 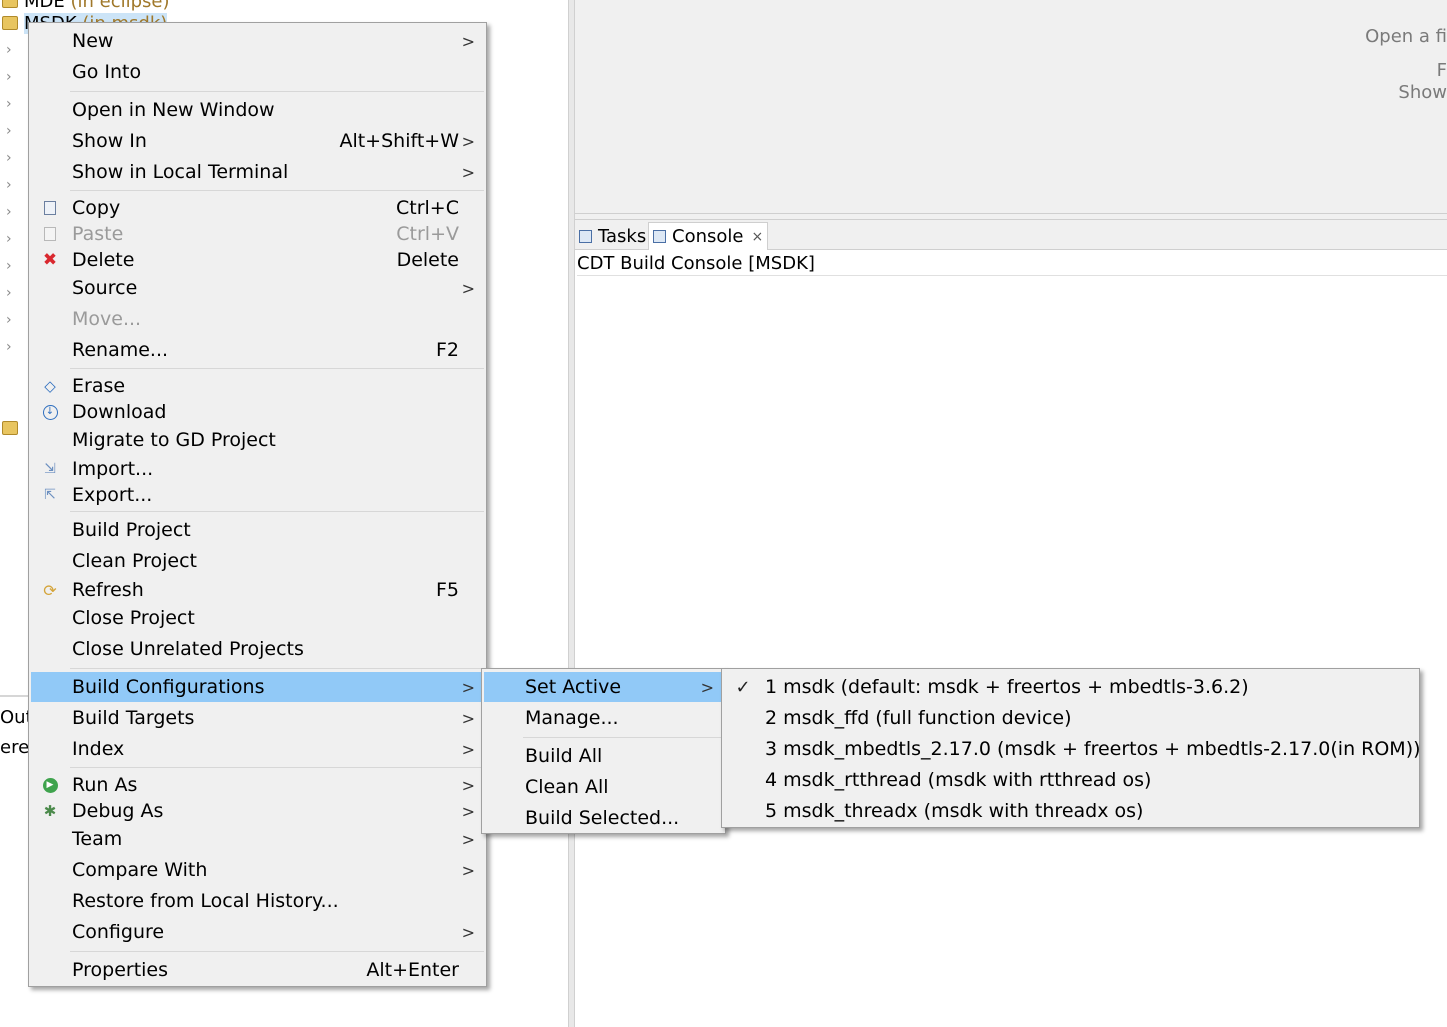 I want to click on project-mde: MDE (in eclipse), so click(x=86, y=6).